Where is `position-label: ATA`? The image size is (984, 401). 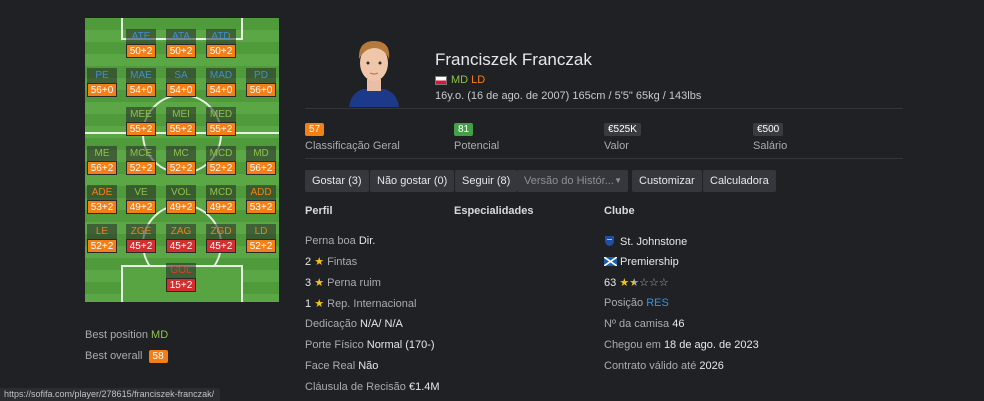
position-label: ATA is located at coordinates (181, 36).